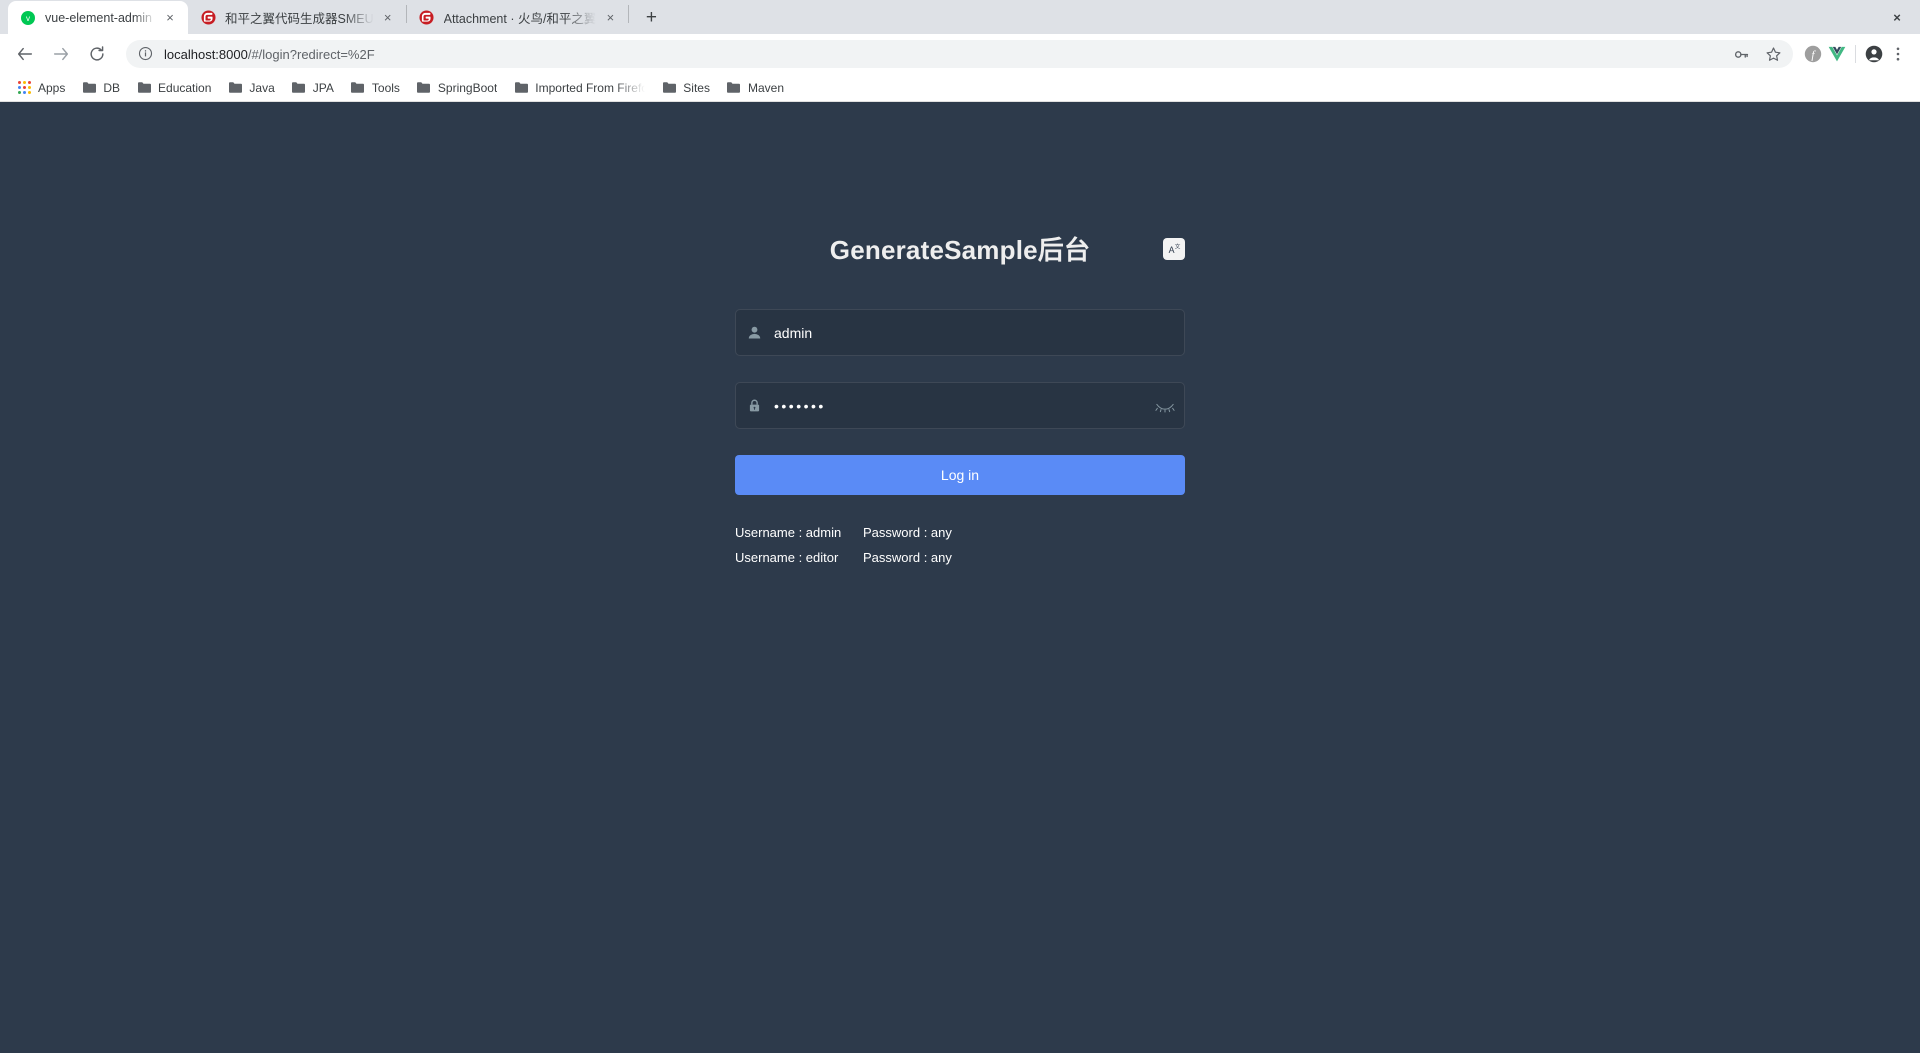 This screenshot has width=1920, height=1053. What do you see at coordinates (1757, 54) in the screenshot?
I see `omnibox-actions` at bounding box center [1757, 54].